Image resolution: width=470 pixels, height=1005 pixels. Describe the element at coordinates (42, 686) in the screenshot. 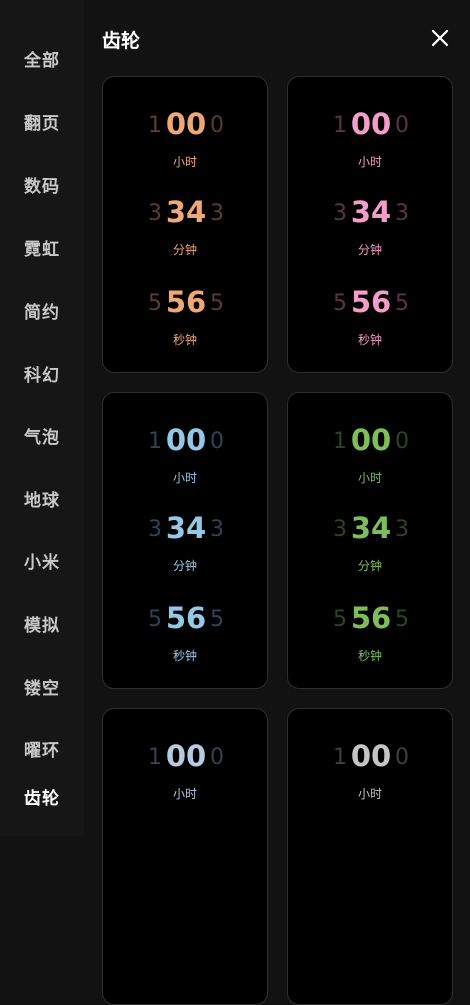

I see `sidebar-item-hollow: 镂空` at that location.